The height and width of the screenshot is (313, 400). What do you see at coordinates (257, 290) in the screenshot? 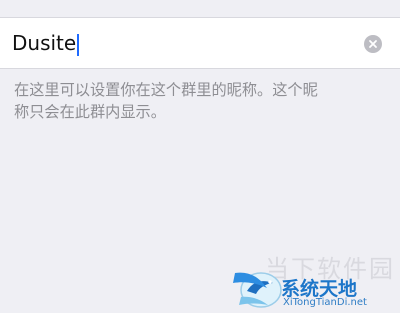
I see `bird-globe-logo-icon` at bounding box center [257, 290].